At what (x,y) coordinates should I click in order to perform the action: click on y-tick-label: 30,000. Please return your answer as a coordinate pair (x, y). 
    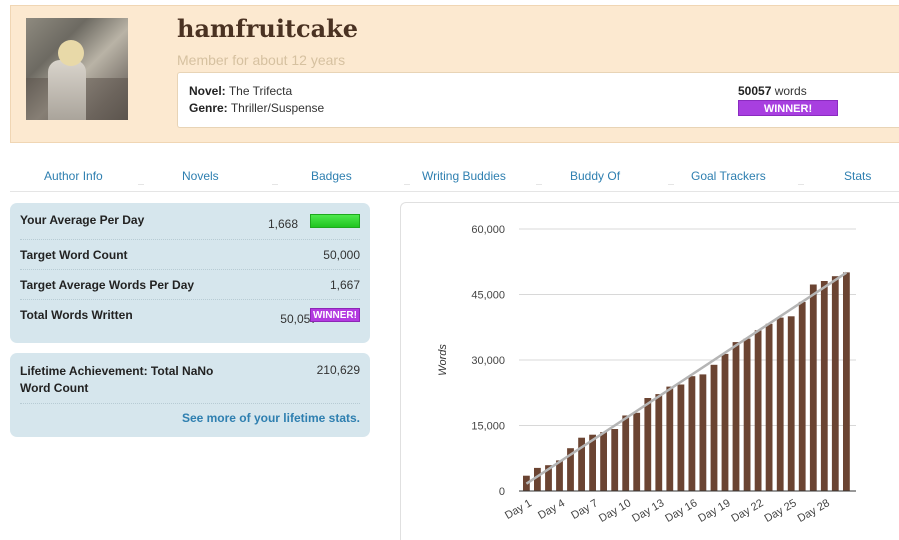
    Looking at the image, I should click on (488, 361).